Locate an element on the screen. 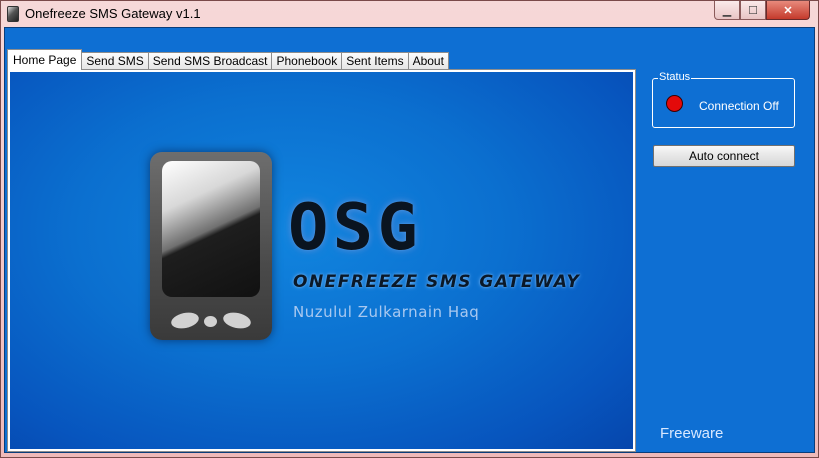 This screenshot has width=819, height=458. status-indicator-icon is located at coordinates (674, 103).